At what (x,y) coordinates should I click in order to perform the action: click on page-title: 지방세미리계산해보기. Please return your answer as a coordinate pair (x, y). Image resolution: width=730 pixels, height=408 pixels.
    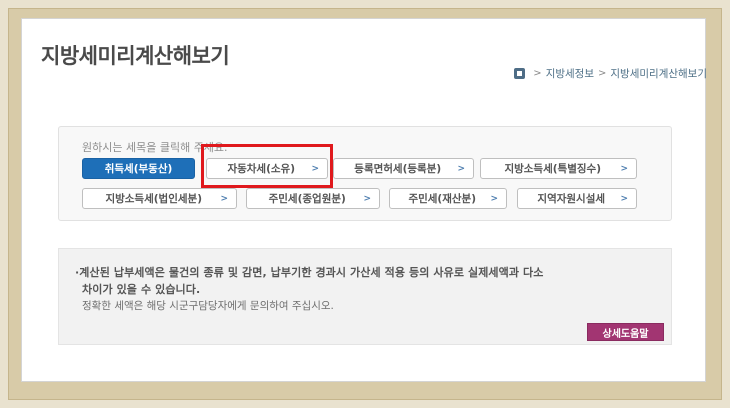
    Looking at the image, I should click on (135, 56).